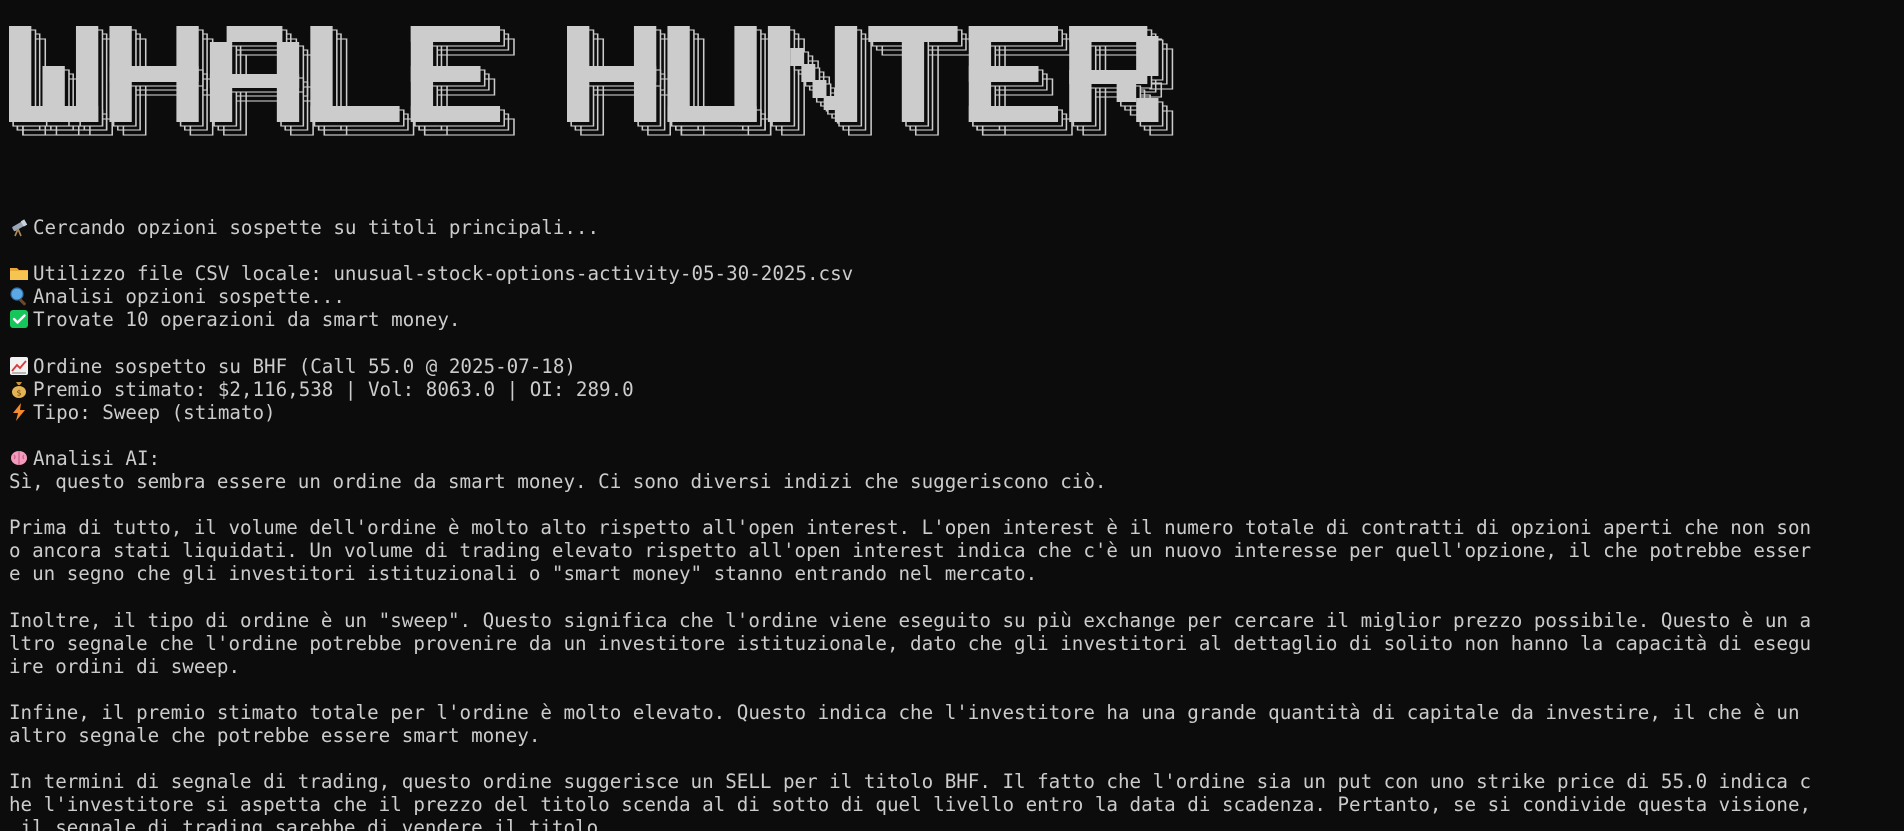 The image size is (1904, 831). I want to click on check-icon, so click(20, 319).